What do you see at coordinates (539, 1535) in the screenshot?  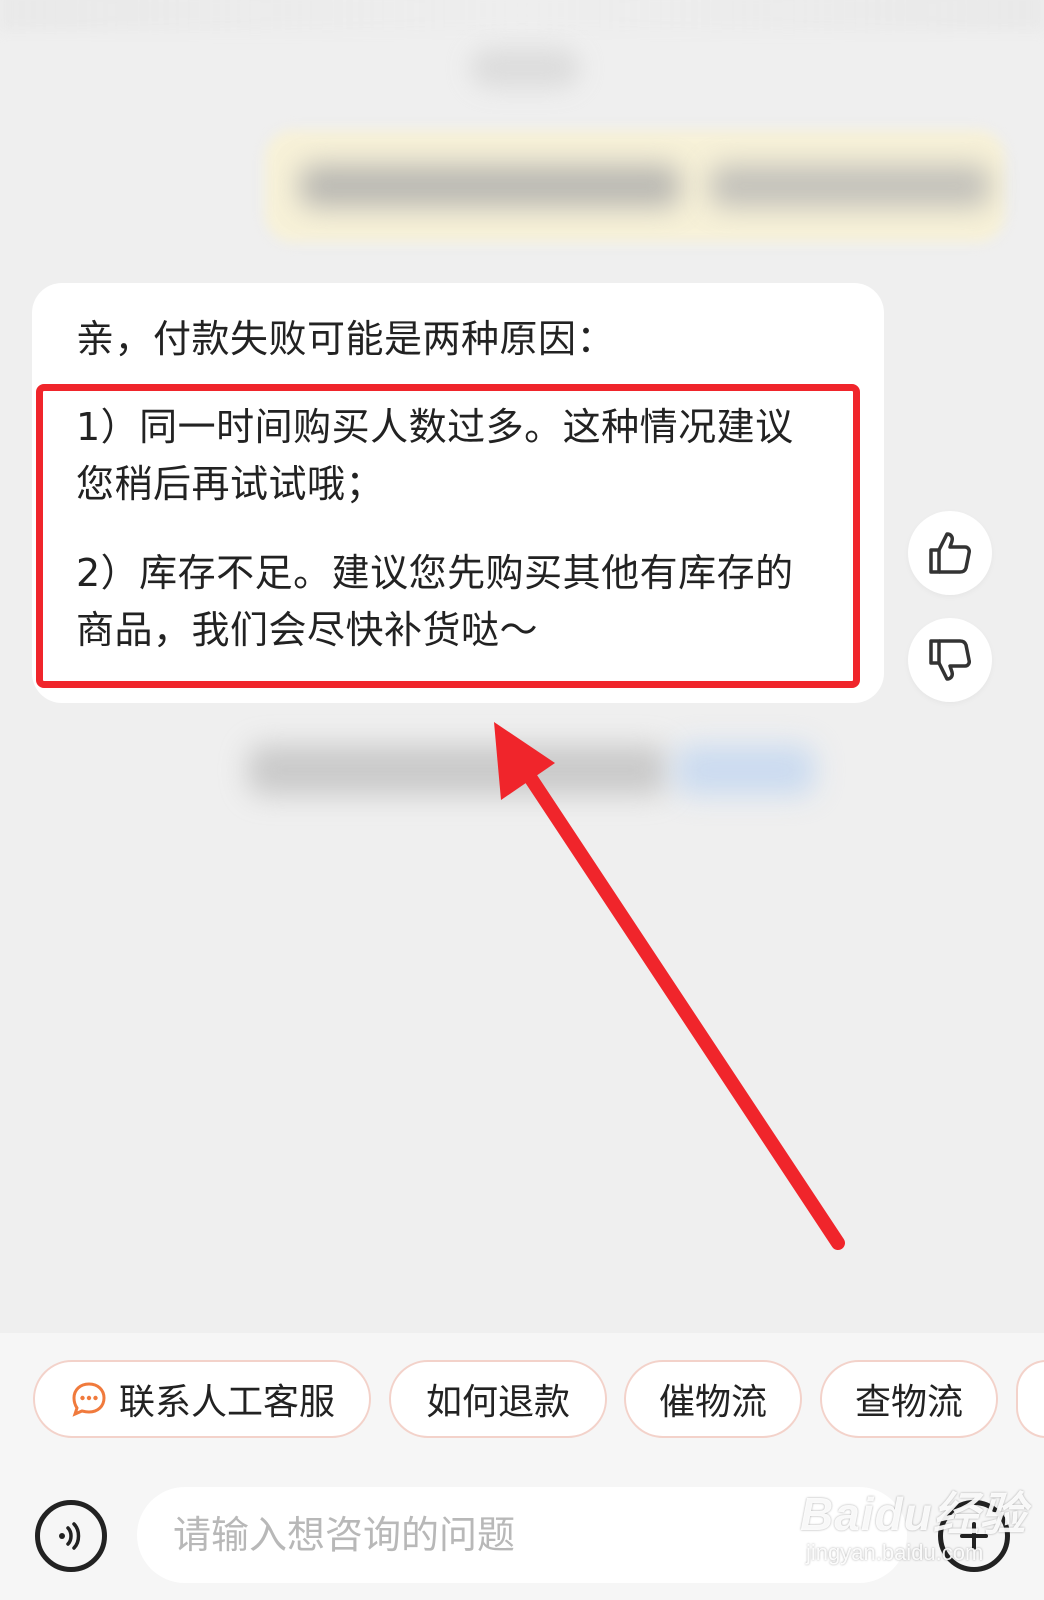 I see `message-input` at bounding box center [539, 1535].